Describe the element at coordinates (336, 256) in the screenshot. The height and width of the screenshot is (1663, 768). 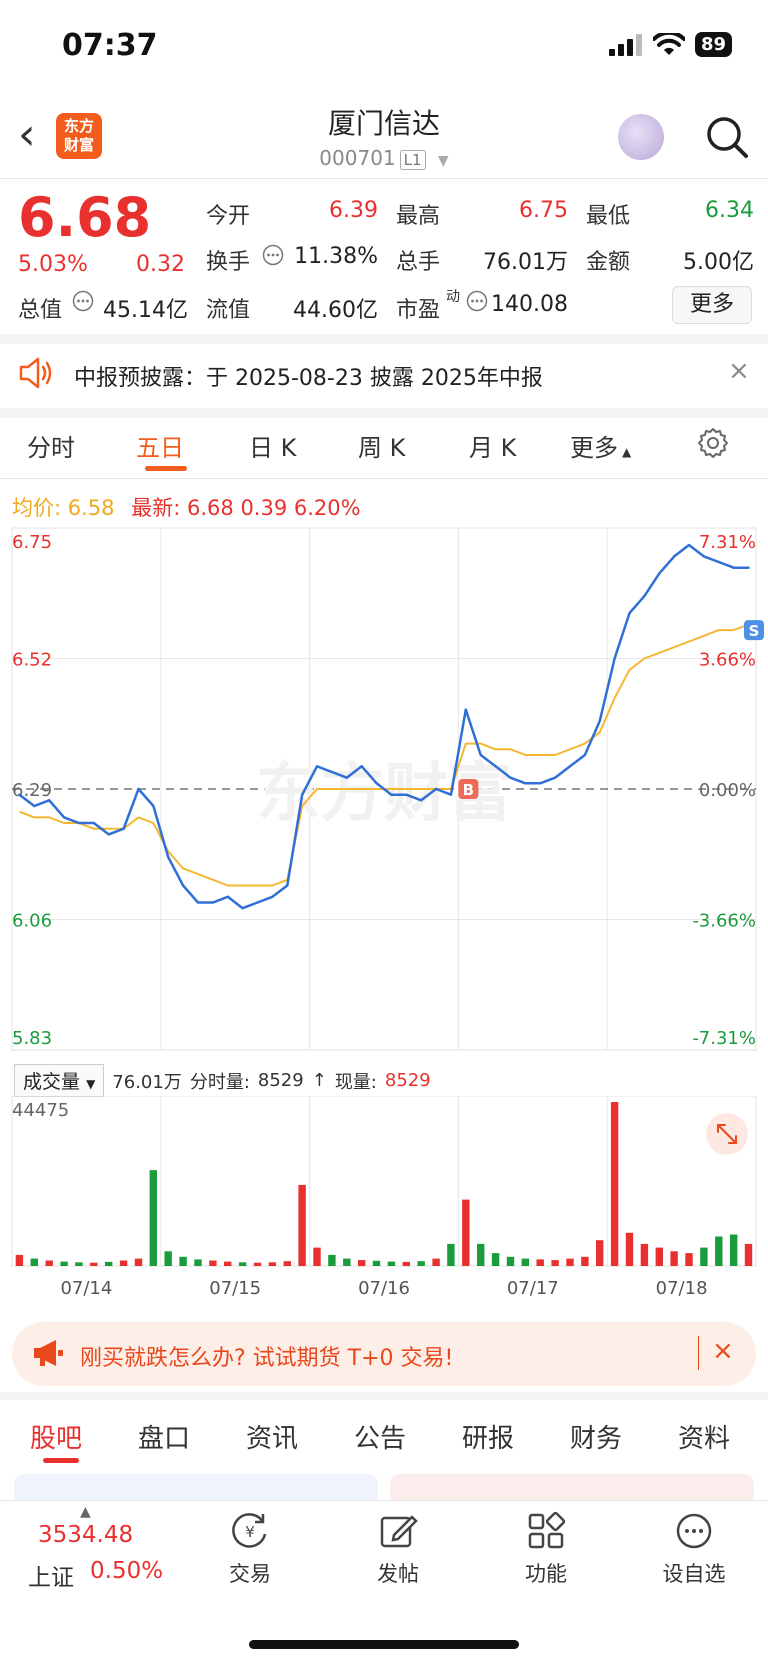
I see `turnover-value: 11.38%` at that location.